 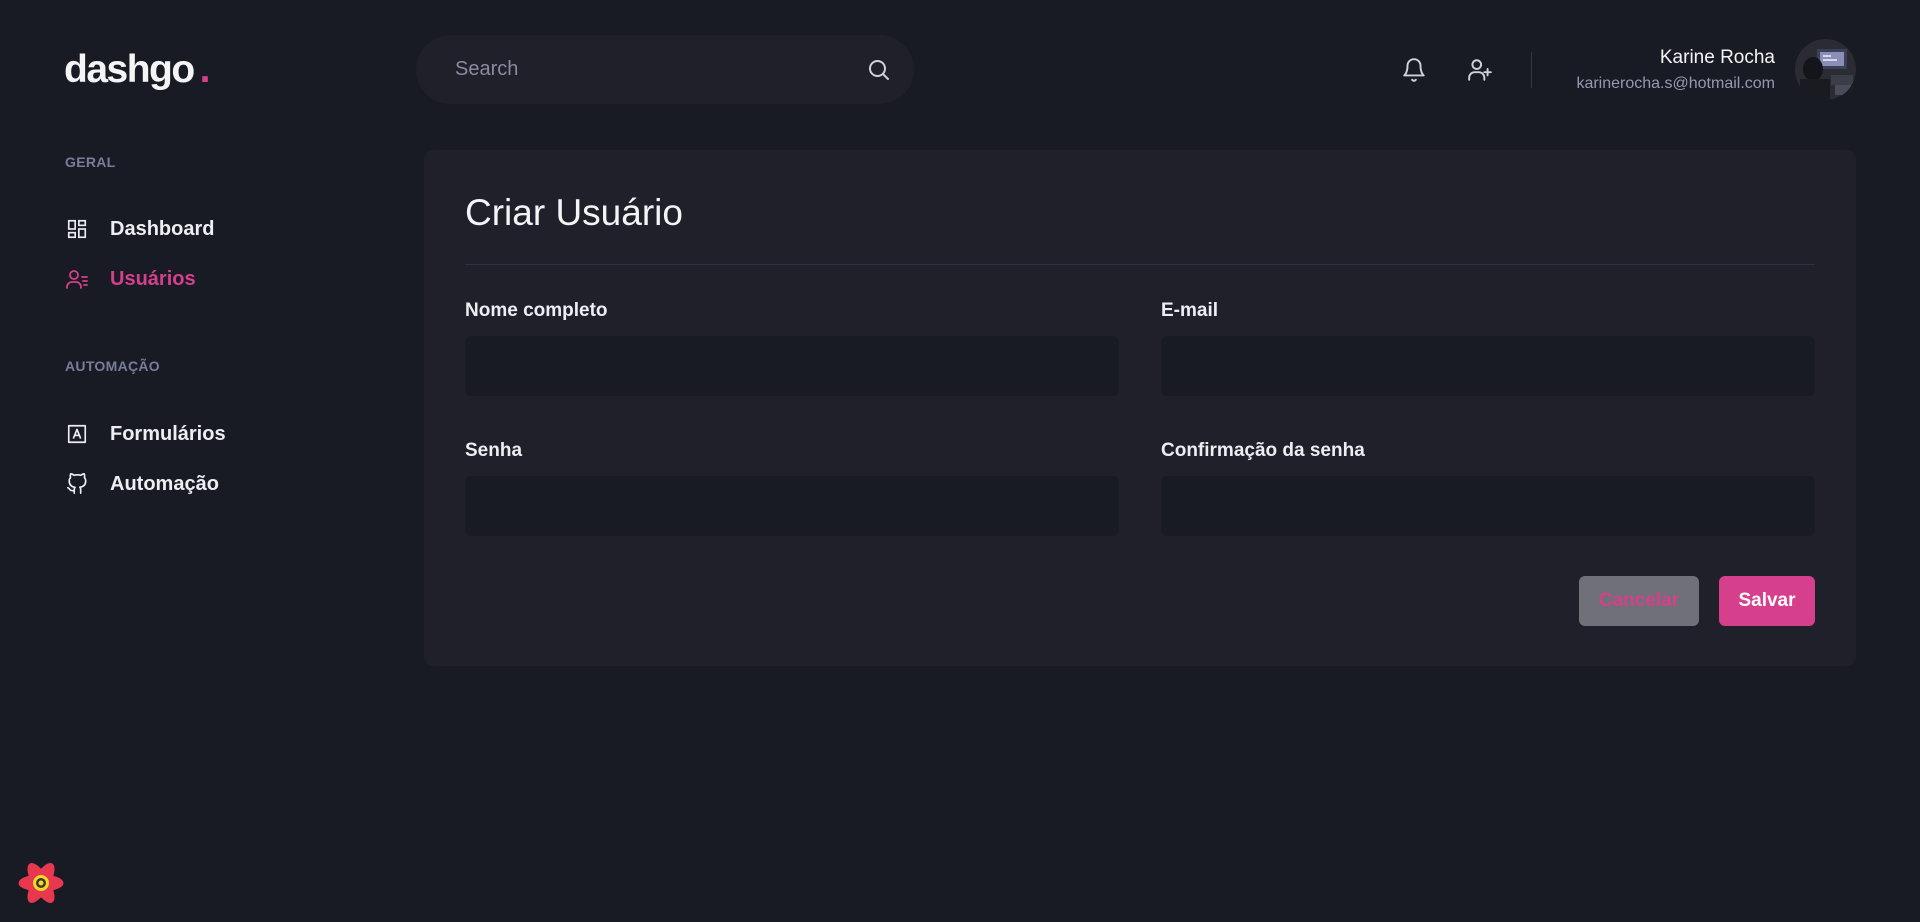 I want to click on sidebar-item-usuarios: Usuários, so click(x=130, y=279).